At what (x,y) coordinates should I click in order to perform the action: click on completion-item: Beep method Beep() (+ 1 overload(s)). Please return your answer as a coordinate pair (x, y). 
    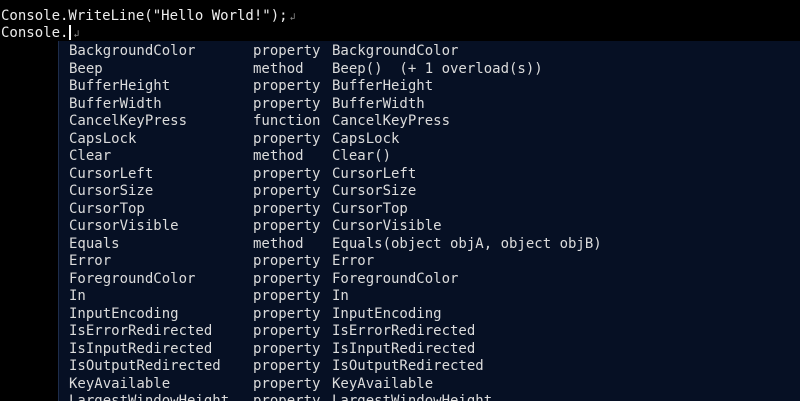
    Looking at the image, I should click on (429, 70).